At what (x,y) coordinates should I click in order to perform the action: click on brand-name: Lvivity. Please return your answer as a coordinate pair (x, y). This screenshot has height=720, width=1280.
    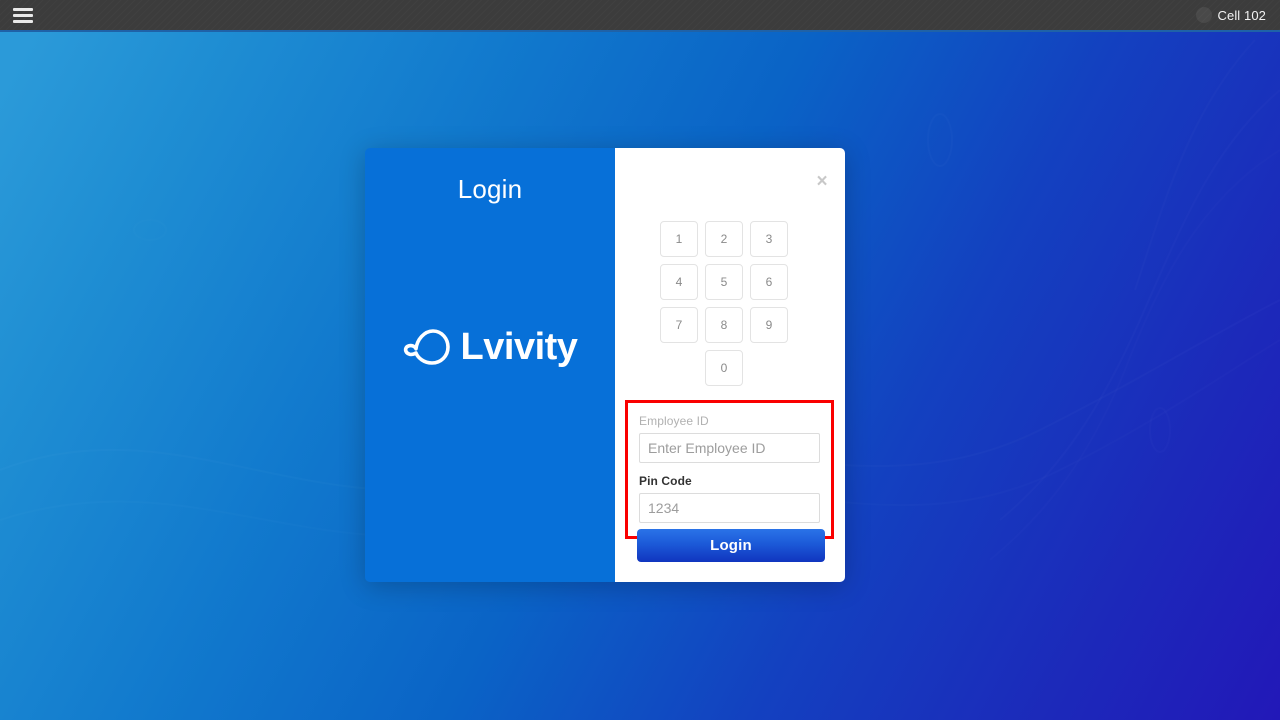
    Looking at the image, I should click on (519, 347).